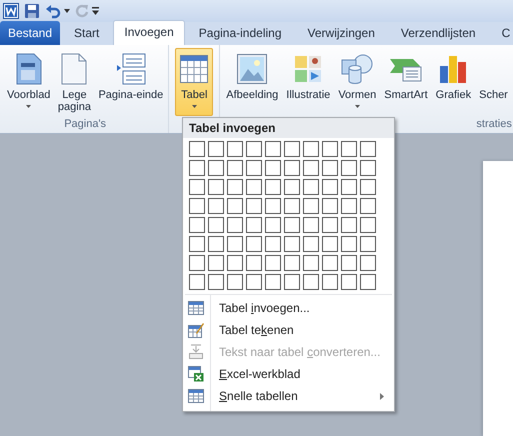 This screenshot has height=436, width=513. I want to click on menu-item: Excel-werkblad, so click(302, 374).